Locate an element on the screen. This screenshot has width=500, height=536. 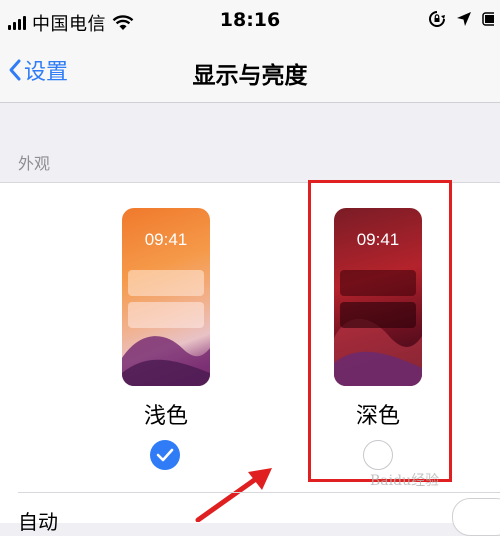
section-label-appearance: 外观 is located at coordinates (34, 163).